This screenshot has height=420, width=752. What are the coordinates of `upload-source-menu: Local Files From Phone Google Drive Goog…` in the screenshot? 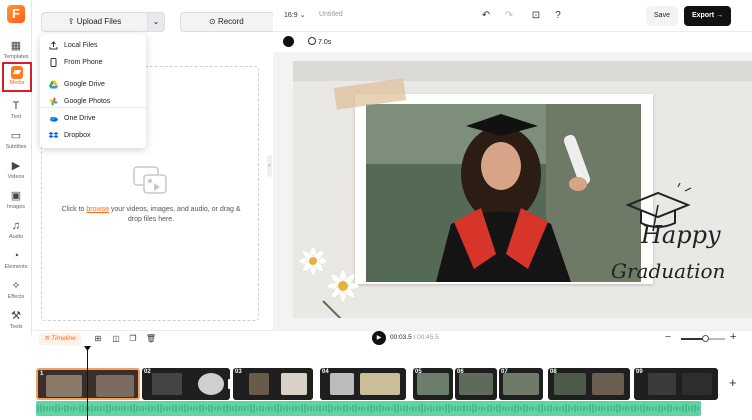 It's located at (93, 91).